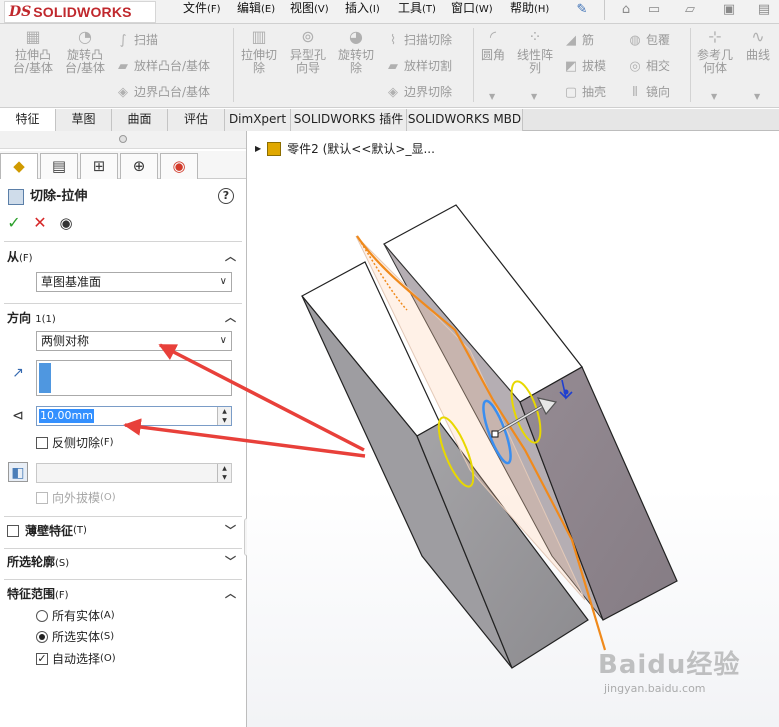 The height and width of the screenshot is (727, 779). Describe the element at coordinates (75, 637) in the screenshot. I see `selected-bodies-radio: 所选实体 (S)` at that location.